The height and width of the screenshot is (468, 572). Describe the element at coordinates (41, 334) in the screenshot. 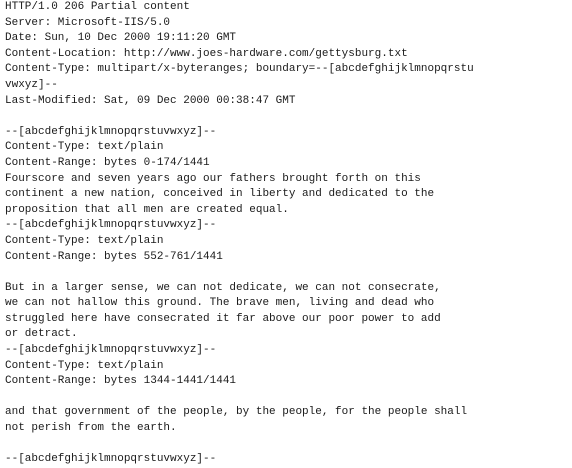

I see `part-body-line: or detract.` at that location.